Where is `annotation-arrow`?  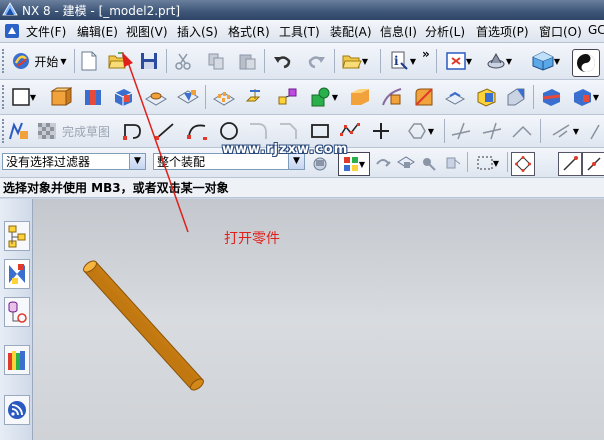
annotation-arrow is located at coordinates (155, 142).